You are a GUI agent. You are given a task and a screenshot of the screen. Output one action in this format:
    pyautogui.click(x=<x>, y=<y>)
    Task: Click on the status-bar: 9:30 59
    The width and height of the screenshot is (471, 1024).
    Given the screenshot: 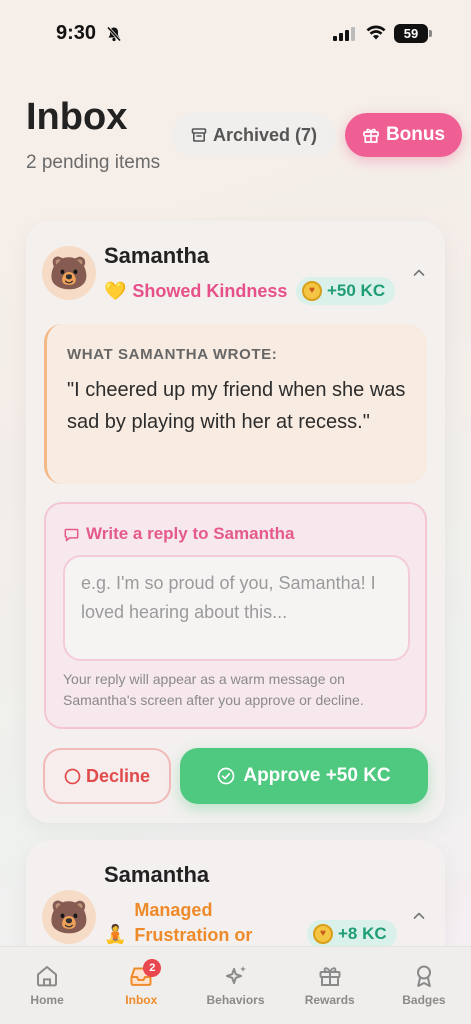 What is the action you would take?
    pyautogui.click(x=235, y=35)
    